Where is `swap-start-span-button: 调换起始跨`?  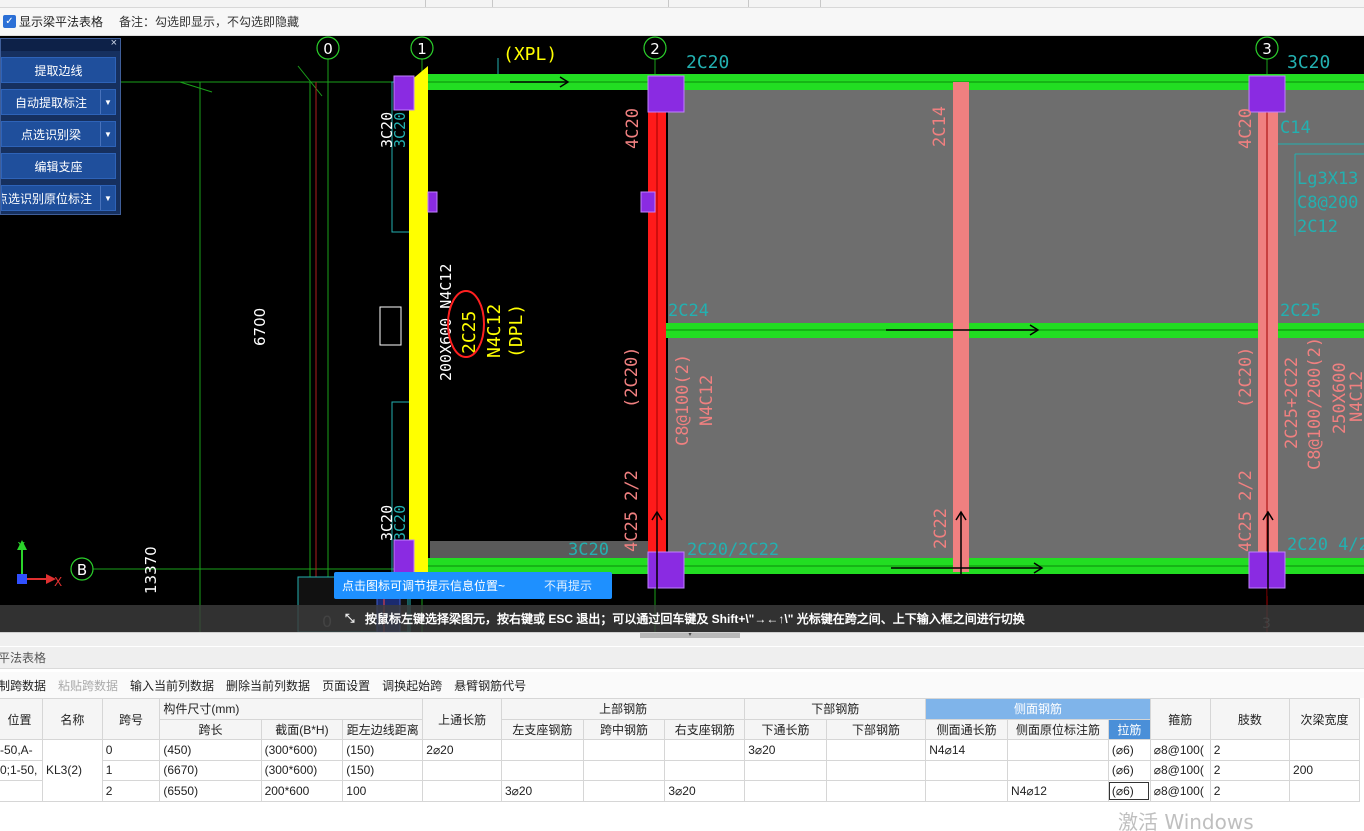 swap-start-span-button: 调换起始跨 is located at coordinates (412, 685).